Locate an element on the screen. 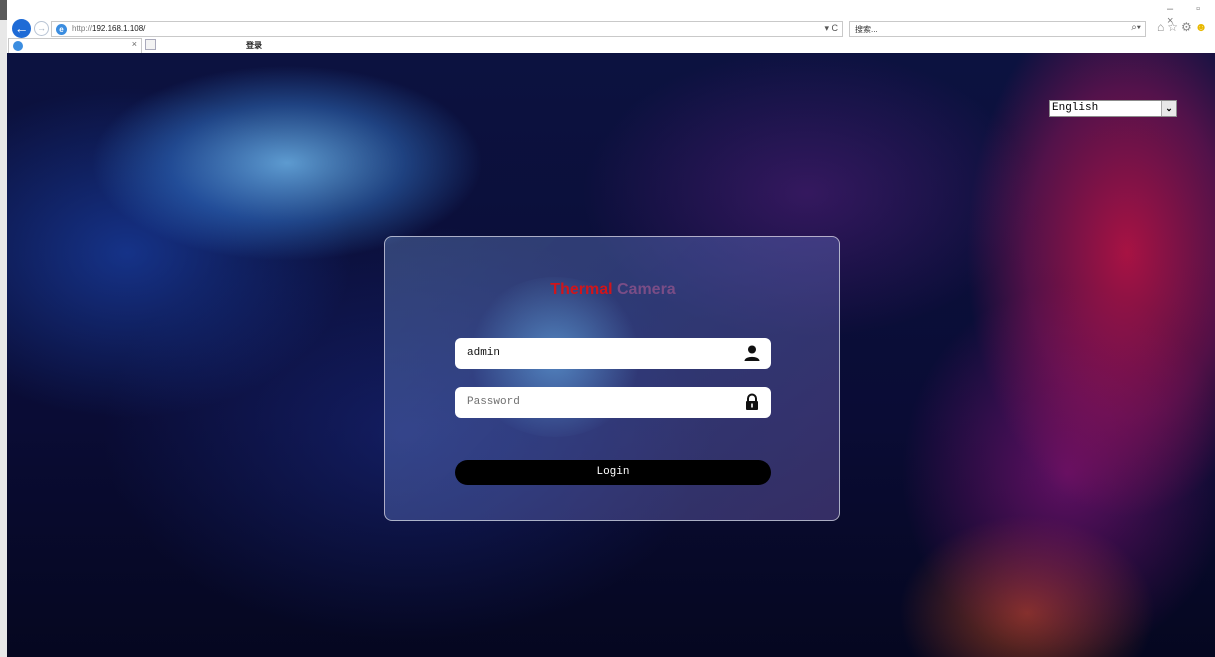 This screenshot has height=657, width=1215. left-edge-strip is located at coordinates (3, 328).